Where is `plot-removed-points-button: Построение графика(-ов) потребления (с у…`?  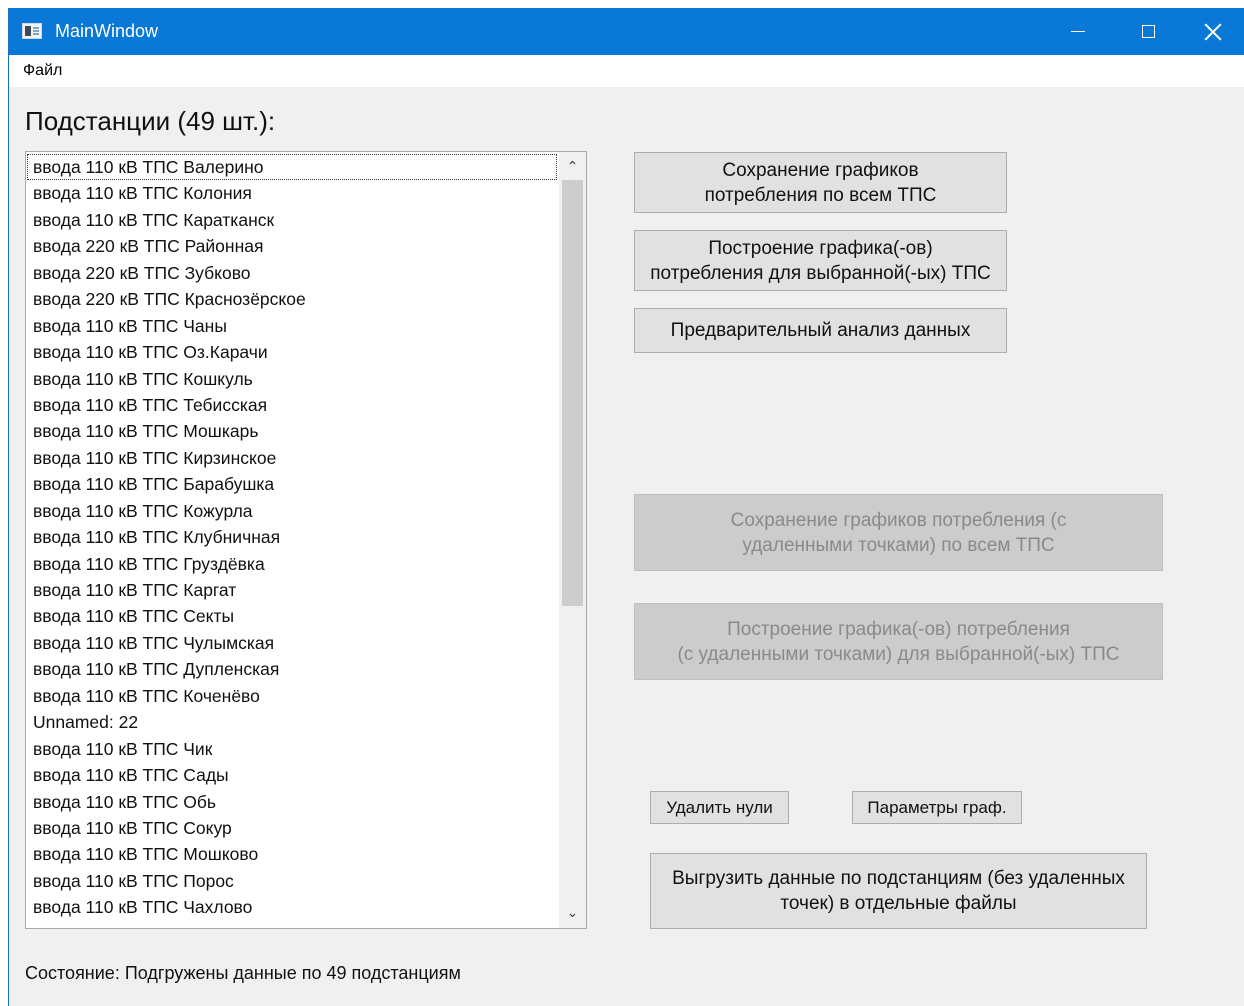
plot-removed-points-button: Построение графика(-ов) потребления (с у… is located at coordinates (898, 641).